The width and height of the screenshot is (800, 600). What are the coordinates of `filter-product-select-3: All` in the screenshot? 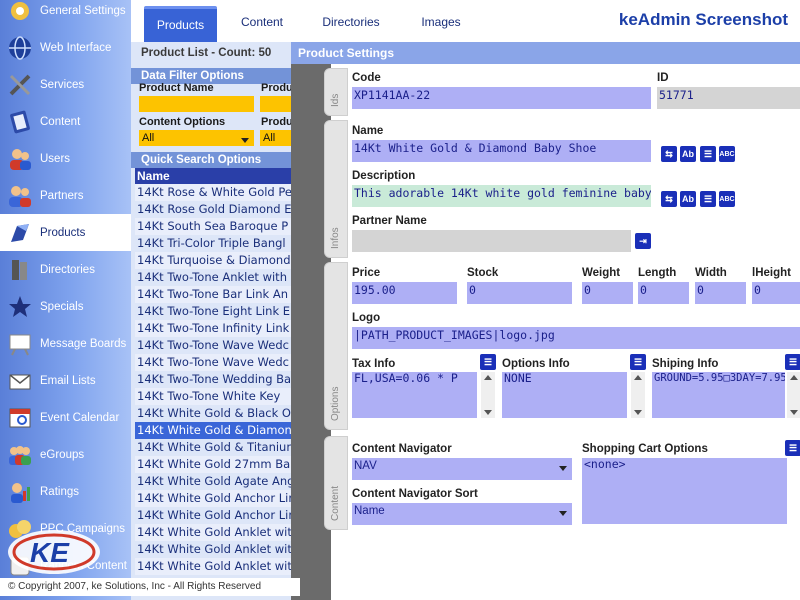 It's located at (275, 138).